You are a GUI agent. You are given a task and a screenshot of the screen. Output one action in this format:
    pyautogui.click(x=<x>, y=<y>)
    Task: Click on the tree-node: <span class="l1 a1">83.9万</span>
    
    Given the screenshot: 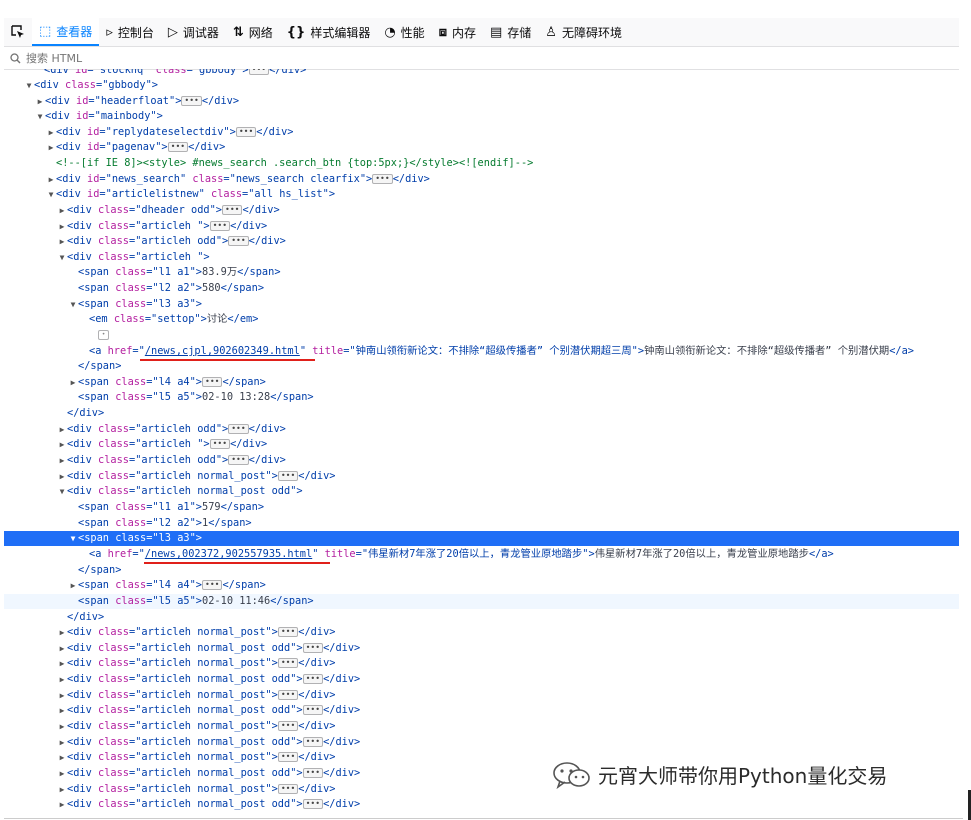 What is the action you would take?
    pyautogui.click(x=481, y=272)
    